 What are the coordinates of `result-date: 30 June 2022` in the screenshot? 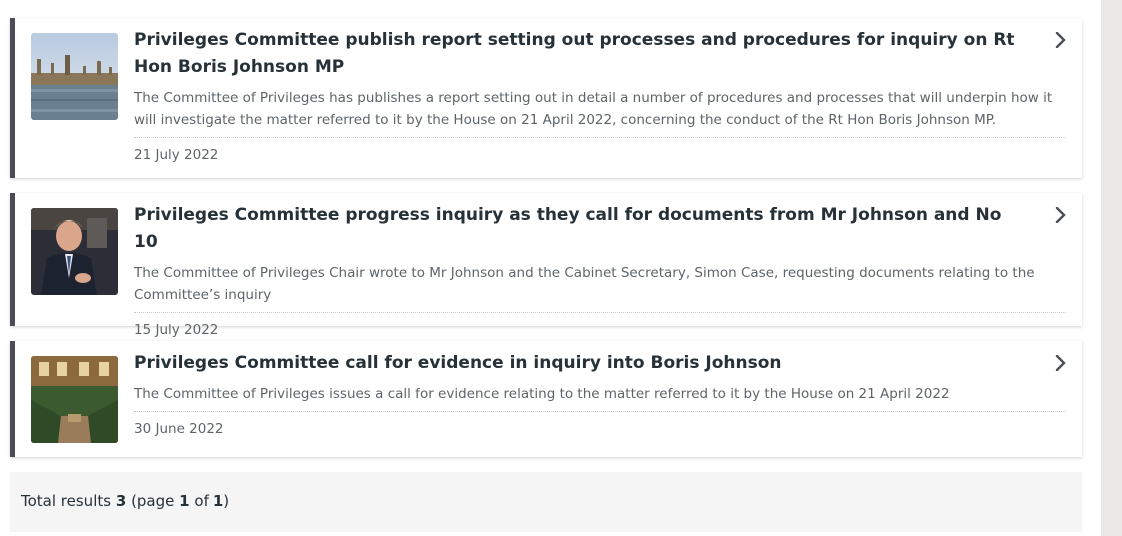 It's located at (179, 429).